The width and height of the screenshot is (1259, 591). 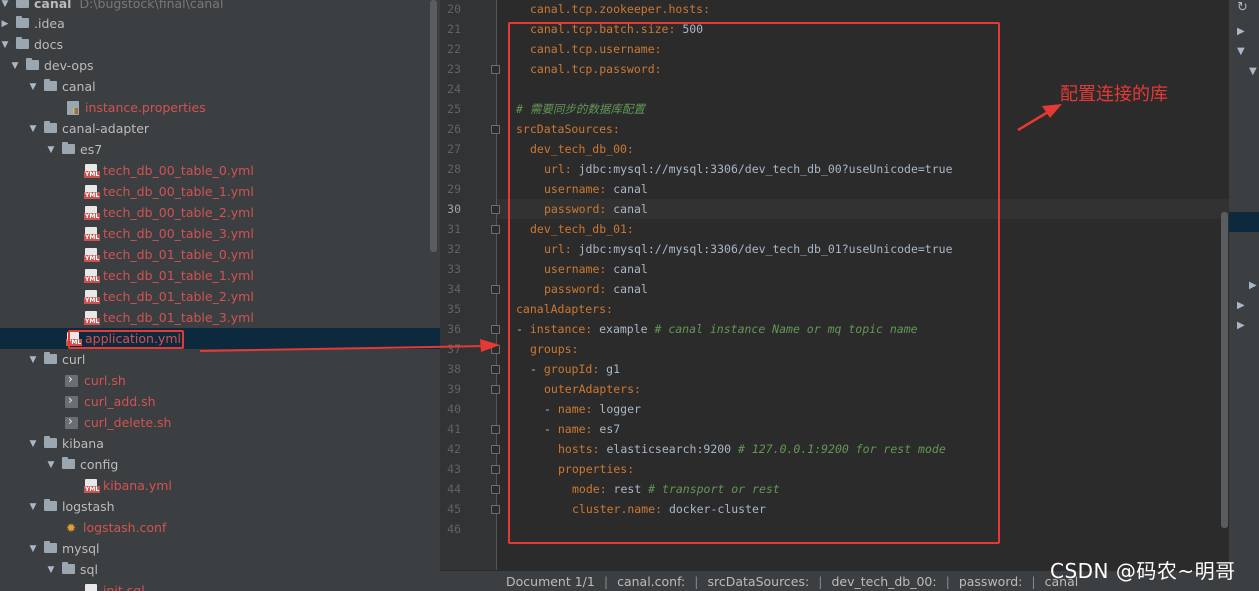 I want to click on watermark: CSDN @码农~明哥, so click(x=1143, y=571).